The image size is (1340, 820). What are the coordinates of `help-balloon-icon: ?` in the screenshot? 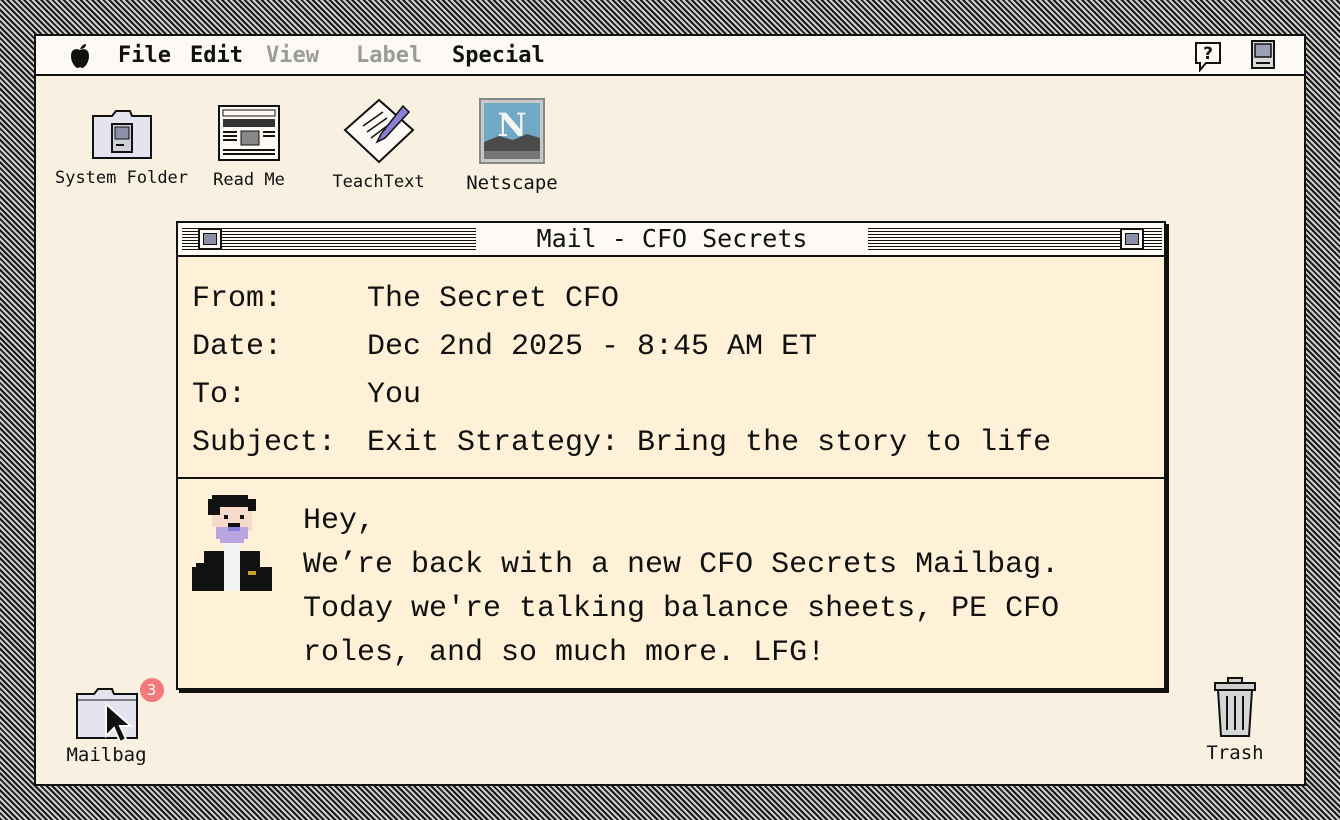 It's located at (1208, 56).